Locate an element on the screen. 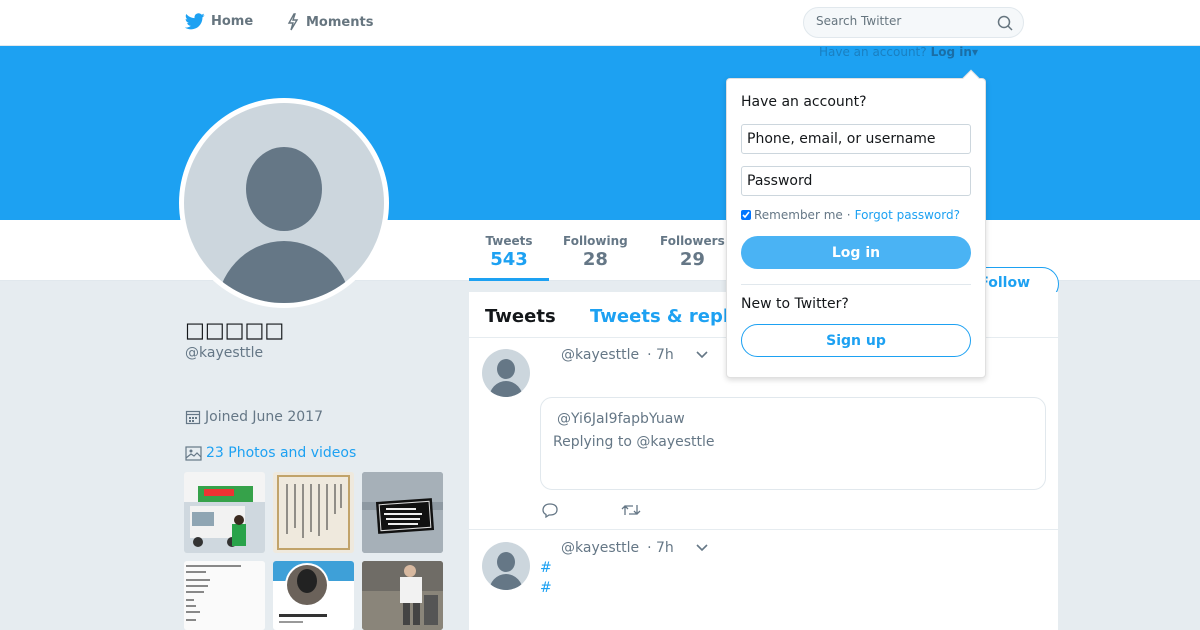 The width and height of the screenshot is (1200, 630). profile-avatar is located at coordinates (284, 203).